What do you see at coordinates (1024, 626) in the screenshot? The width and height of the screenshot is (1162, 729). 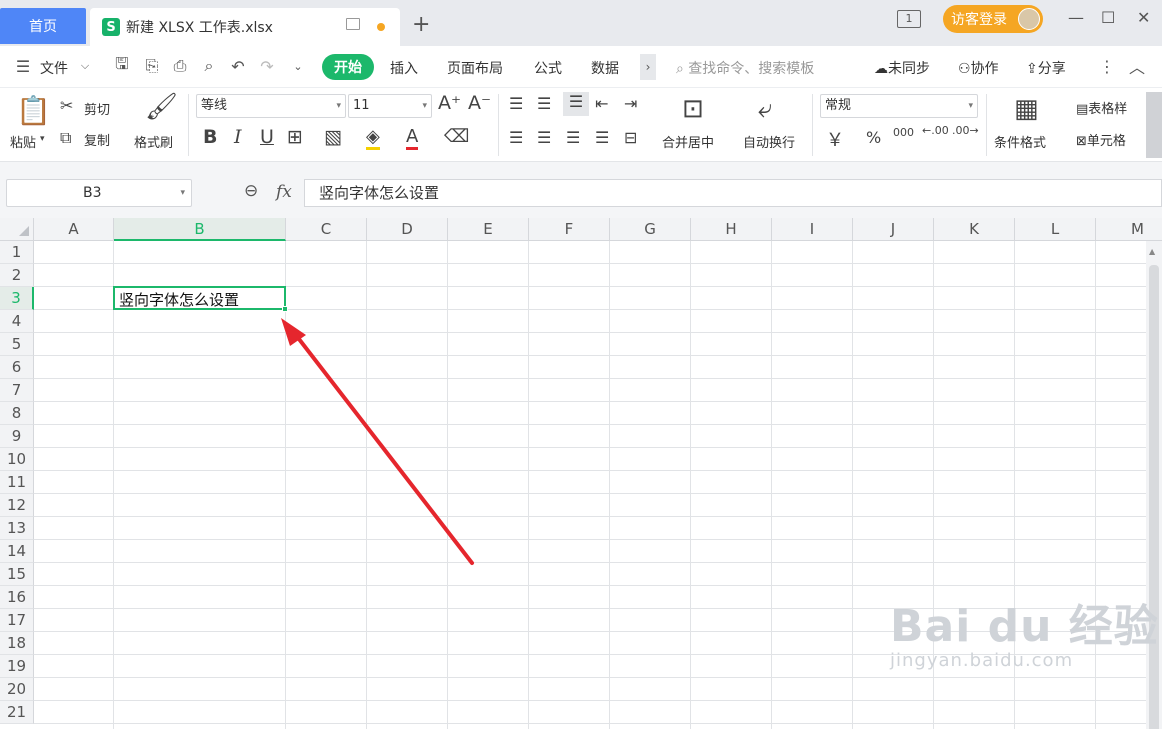 I see `watermark-brand: Bai du 经验` at bounding box center [1024, 626].